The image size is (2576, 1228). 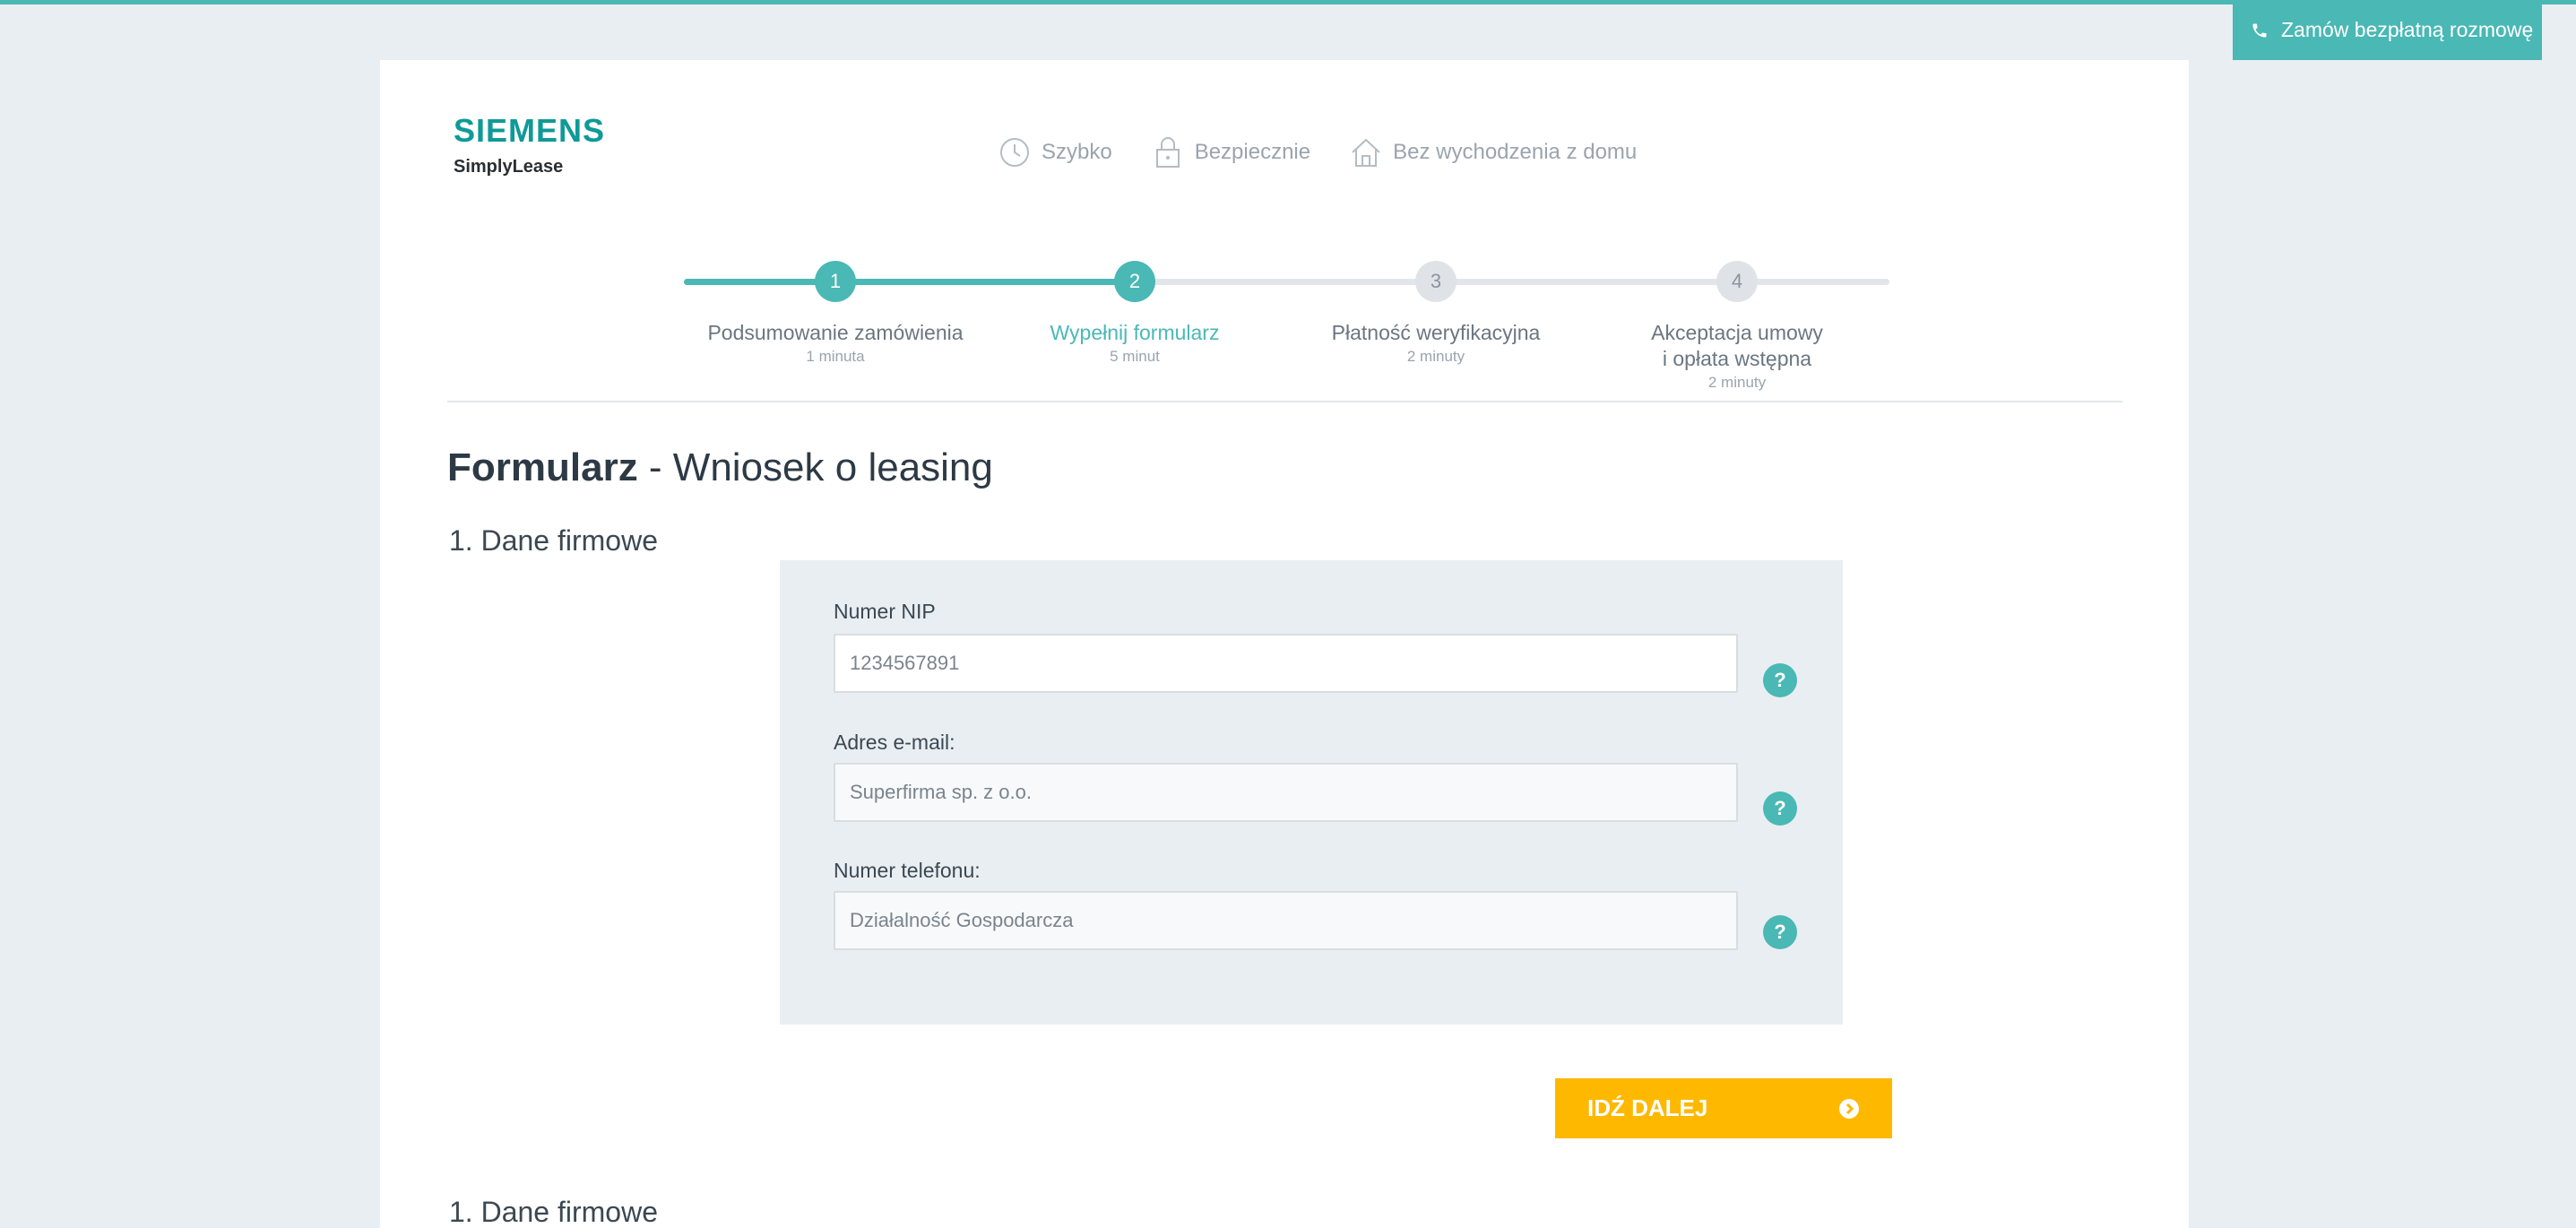 I want to click on step-4-name-line2: i opłata wstępna, so click(x=1737, y=358).